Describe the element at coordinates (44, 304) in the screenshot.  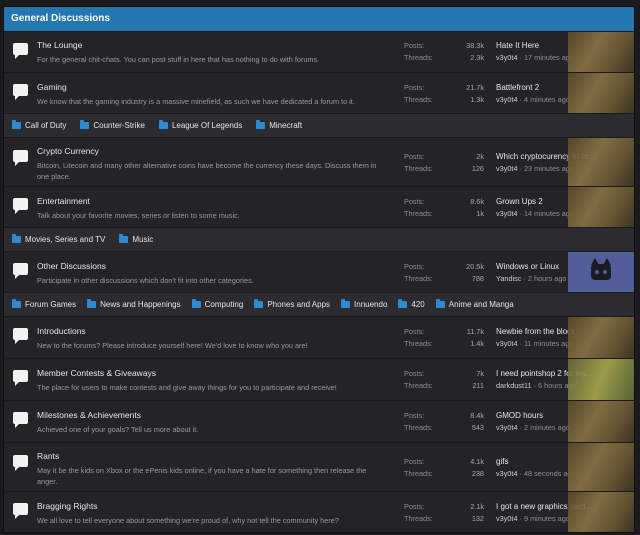
I see `subforum-link: Forum Games` at that location.